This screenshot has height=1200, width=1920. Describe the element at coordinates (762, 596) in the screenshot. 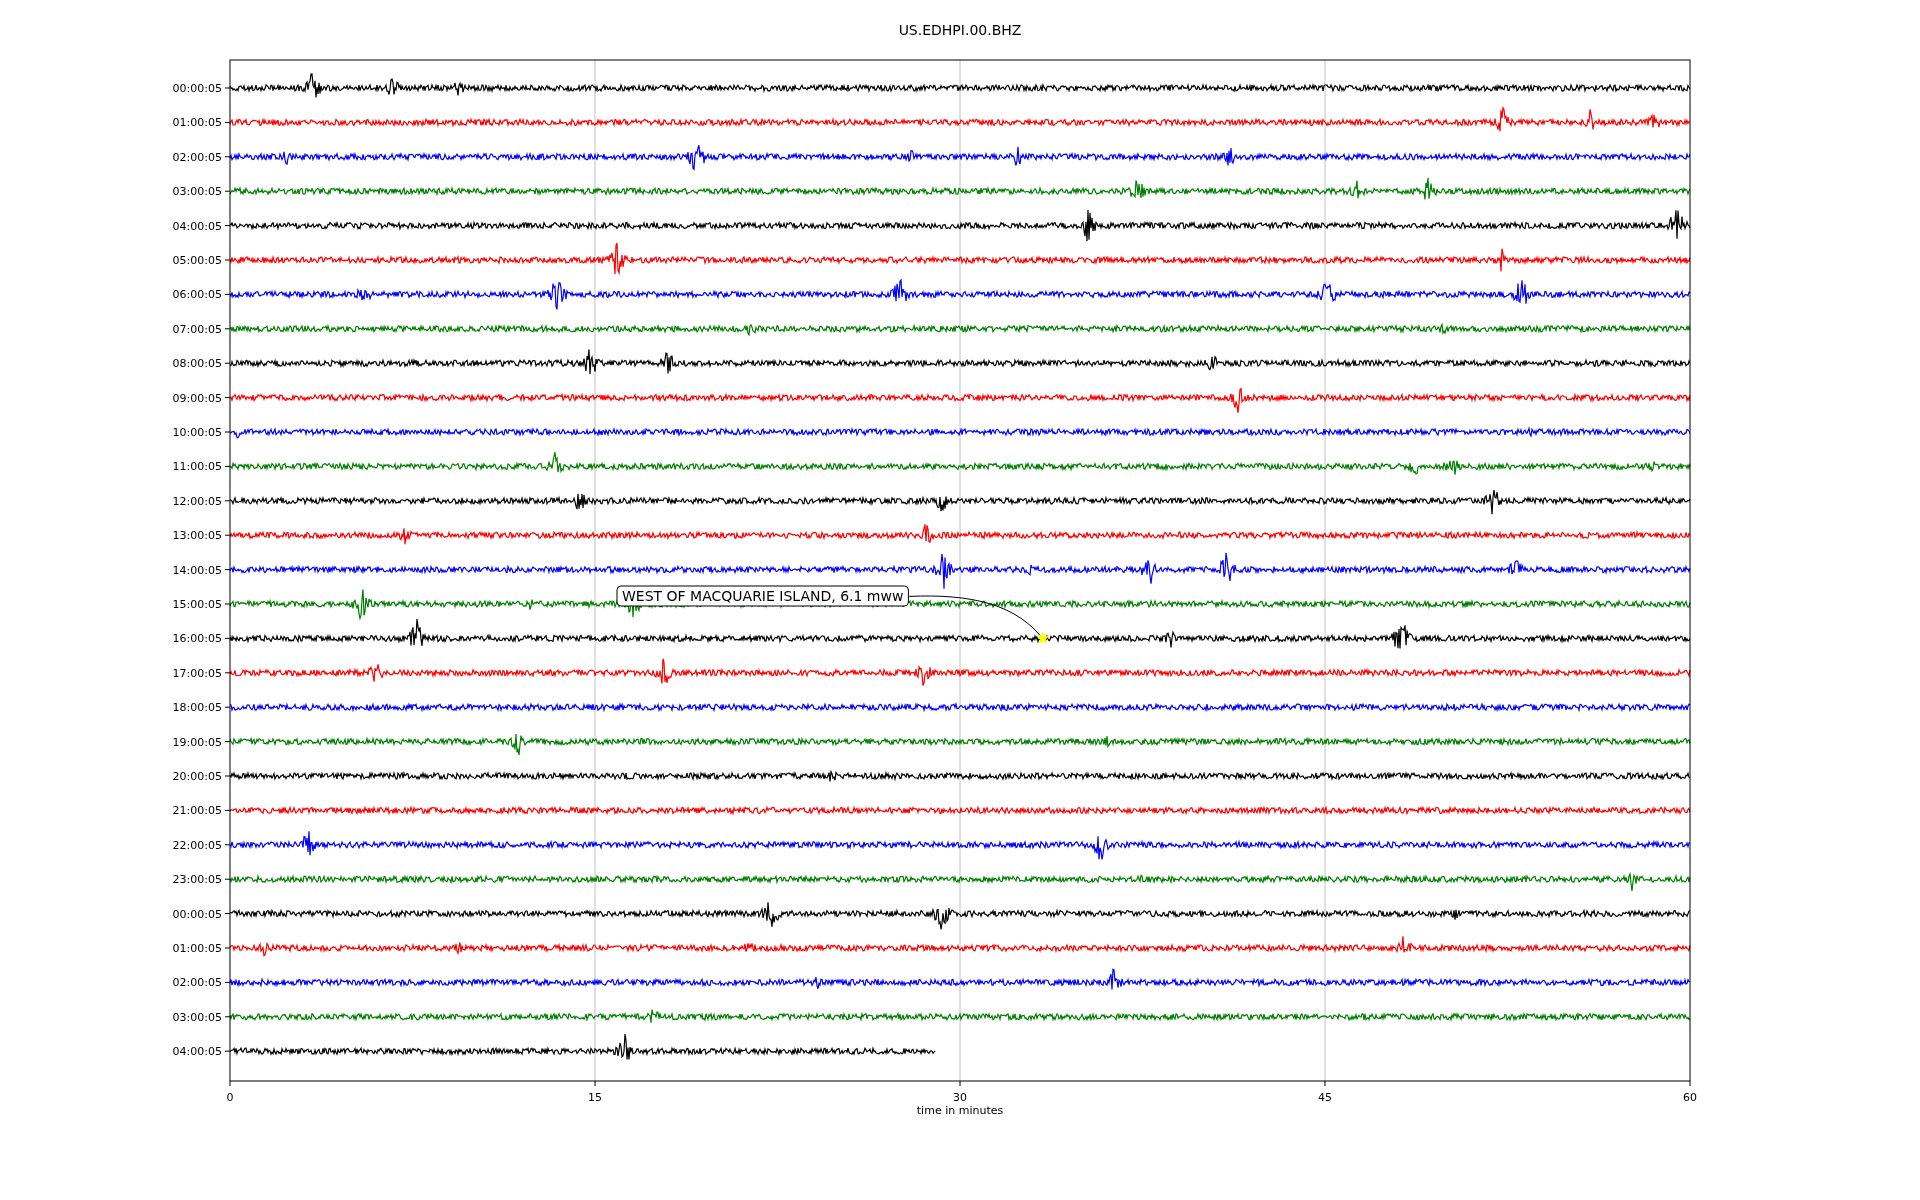

I see `annotation-label: WEST OF MACQUARIE ISLAND, 6.1 mww` at that location.